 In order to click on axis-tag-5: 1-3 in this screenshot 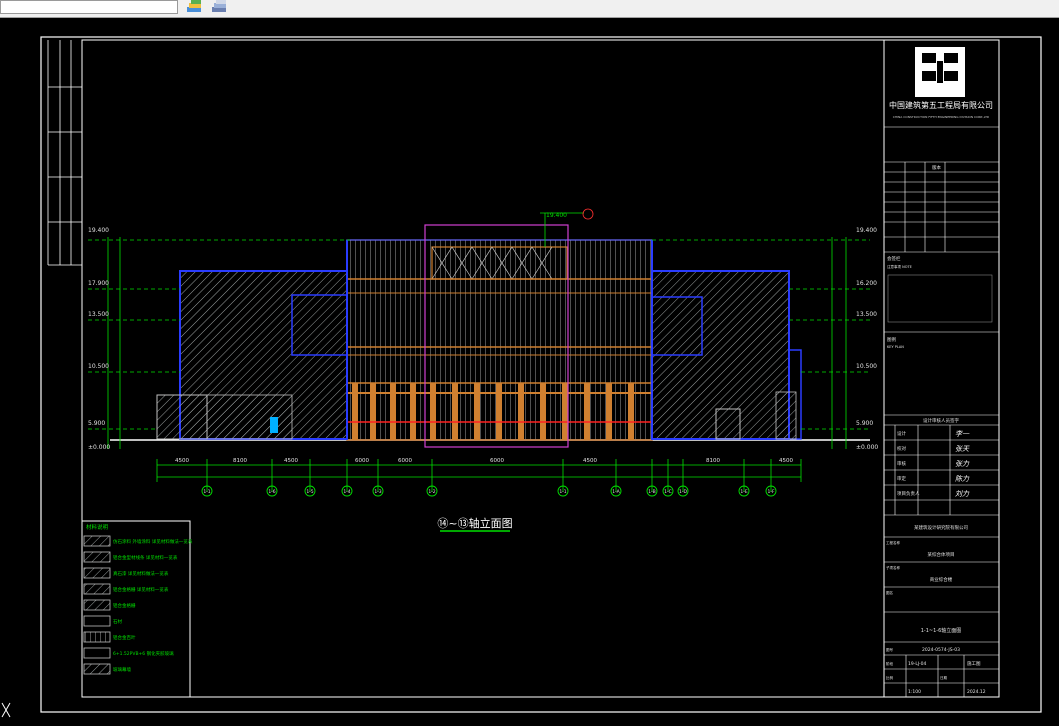, I will do `click(377, 492)`.